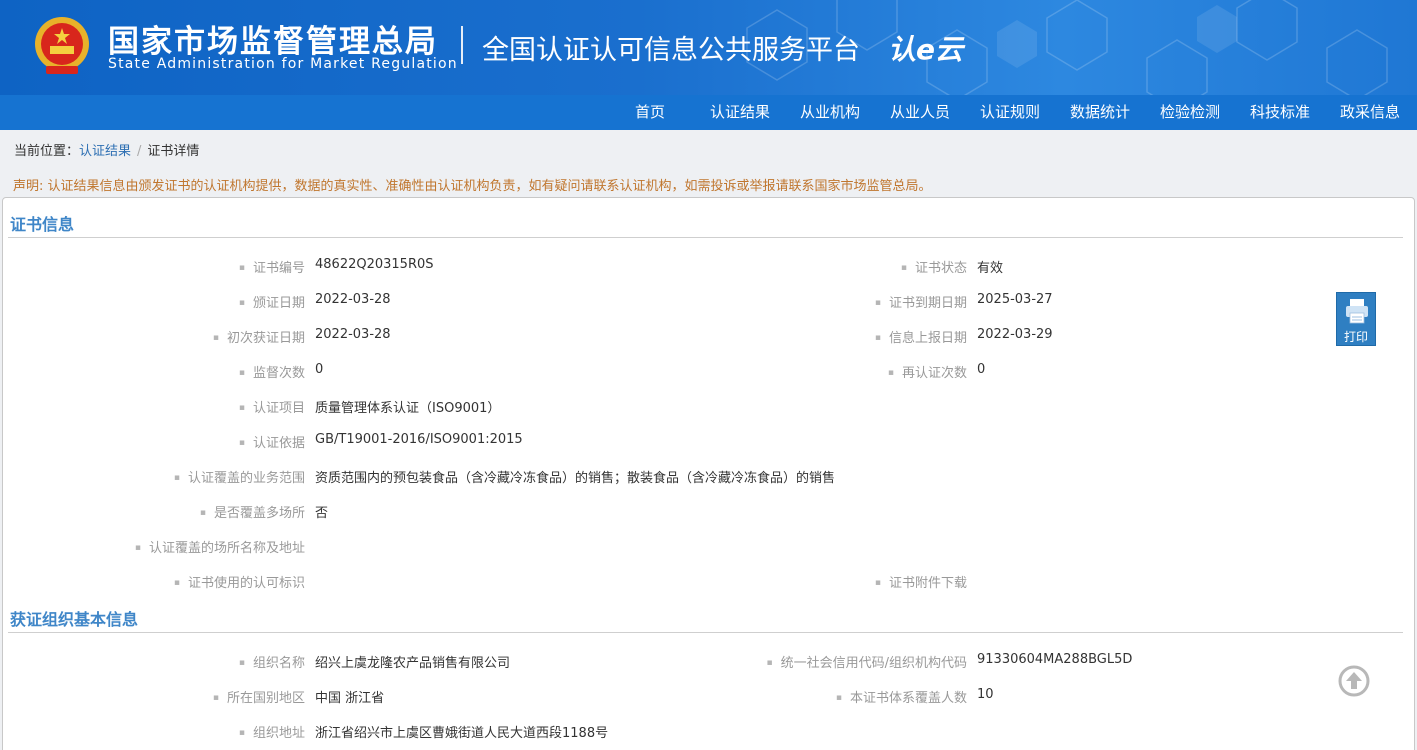  I want to click on nav-cert-results: 认证结果, so click(740, 112).